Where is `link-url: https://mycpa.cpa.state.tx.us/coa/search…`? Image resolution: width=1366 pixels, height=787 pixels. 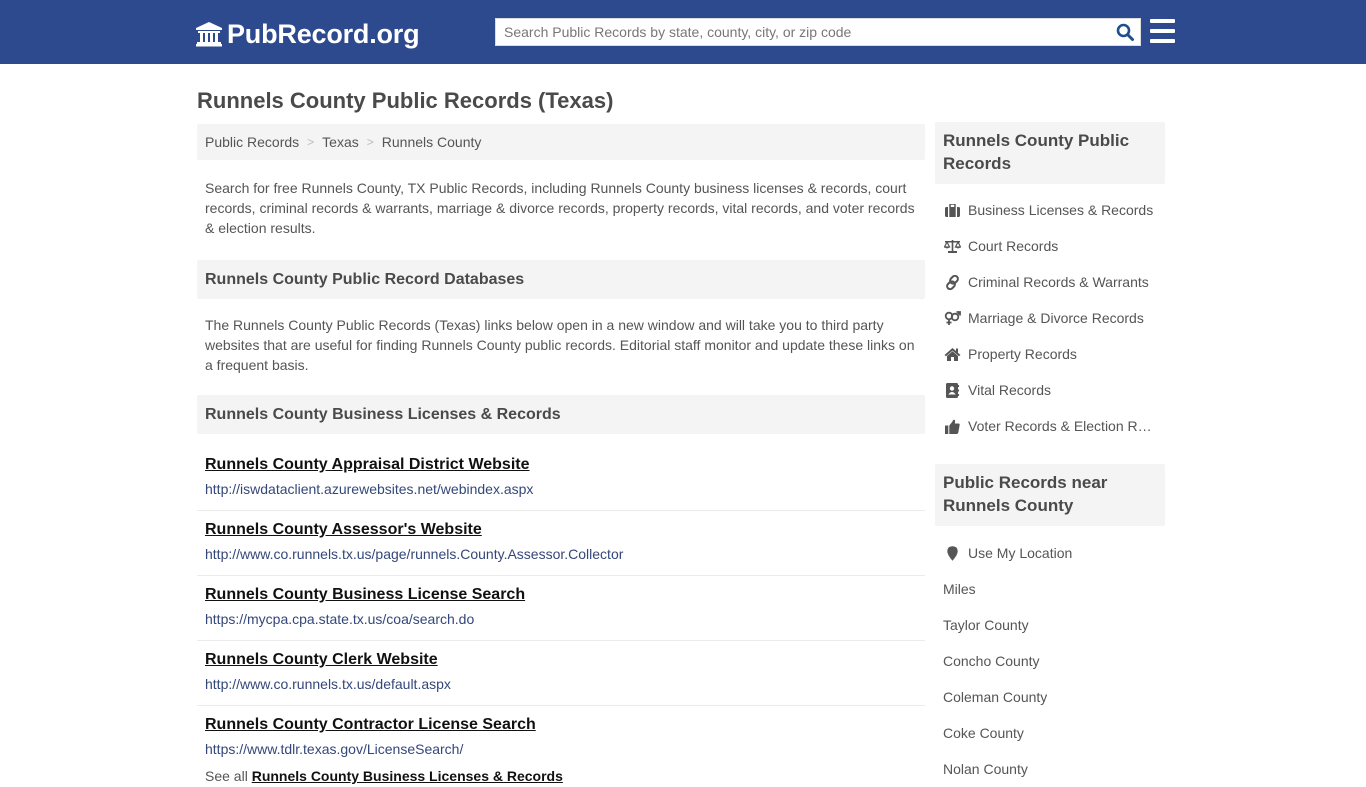 link-url: https://mycpa.cpa.state.tx.us/coa/search… is located at coordinates (561, 619).